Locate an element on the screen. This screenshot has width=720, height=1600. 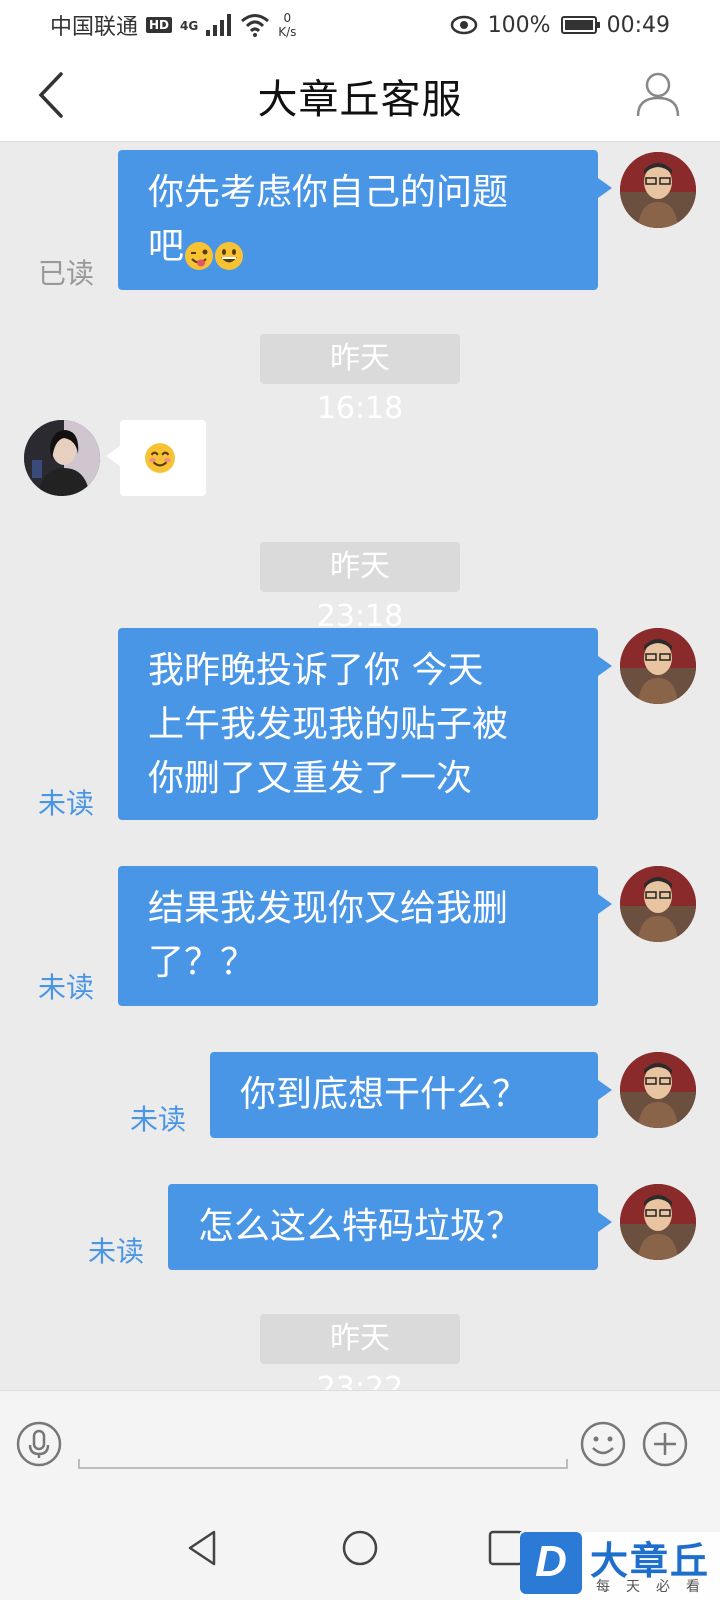
chat-header: 大章丘客服 is located at coordinates (360, 96).